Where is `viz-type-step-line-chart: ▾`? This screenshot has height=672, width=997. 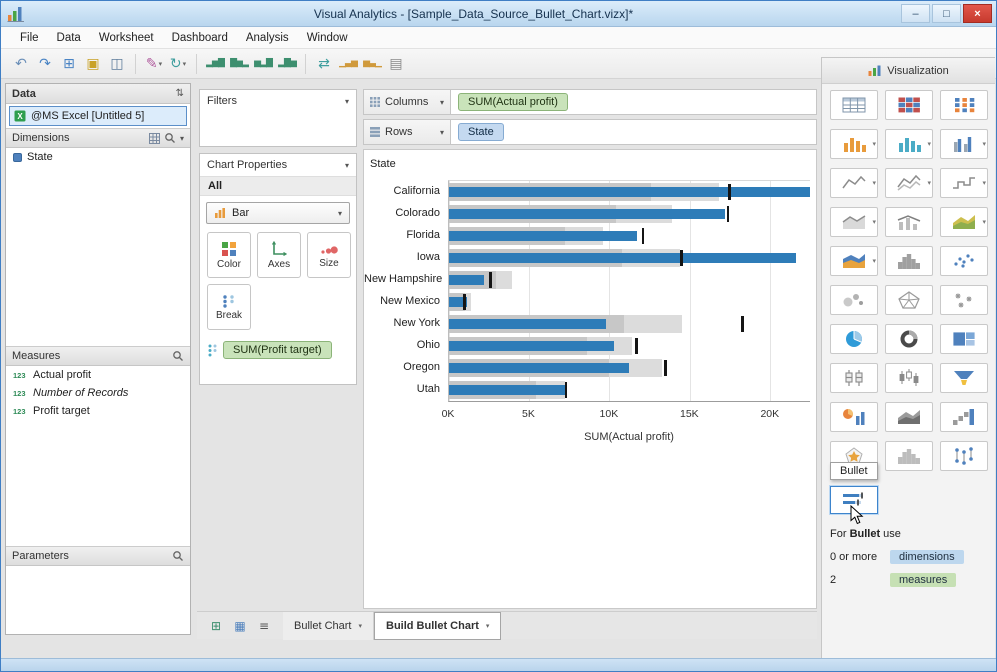 viz-type-step-line-chart: ▾ is located at coordinates (964, 183).